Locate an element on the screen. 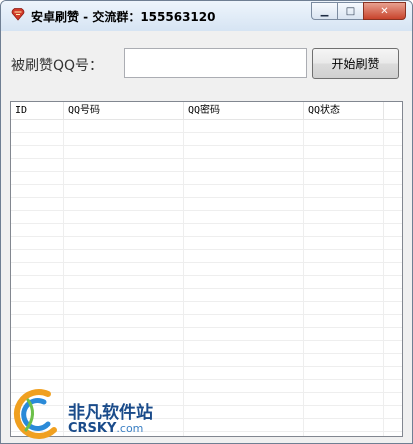  maximize-icon: □ is located at coordinates (350, 11).